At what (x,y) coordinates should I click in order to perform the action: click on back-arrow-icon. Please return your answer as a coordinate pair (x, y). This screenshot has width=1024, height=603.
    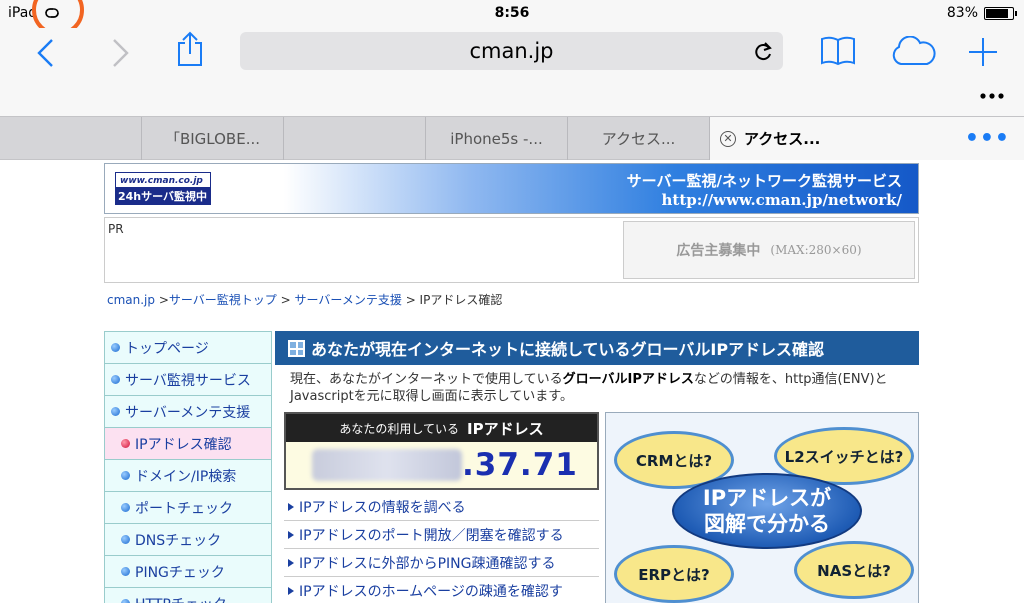
    Looking at the image, I should click on (46, 53).